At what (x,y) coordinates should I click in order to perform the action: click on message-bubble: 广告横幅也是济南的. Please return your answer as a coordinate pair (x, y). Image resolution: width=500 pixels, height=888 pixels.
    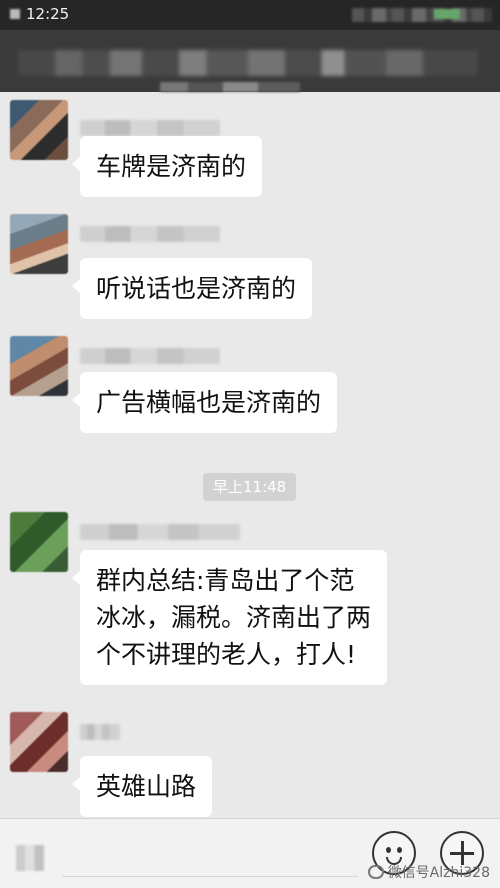
    Looking at the image, I should click on (204, 402).